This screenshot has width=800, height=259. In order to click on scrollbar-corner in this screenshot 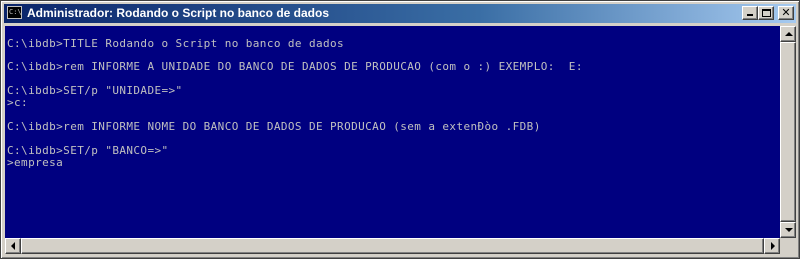, I will do `click(788, 246)`.